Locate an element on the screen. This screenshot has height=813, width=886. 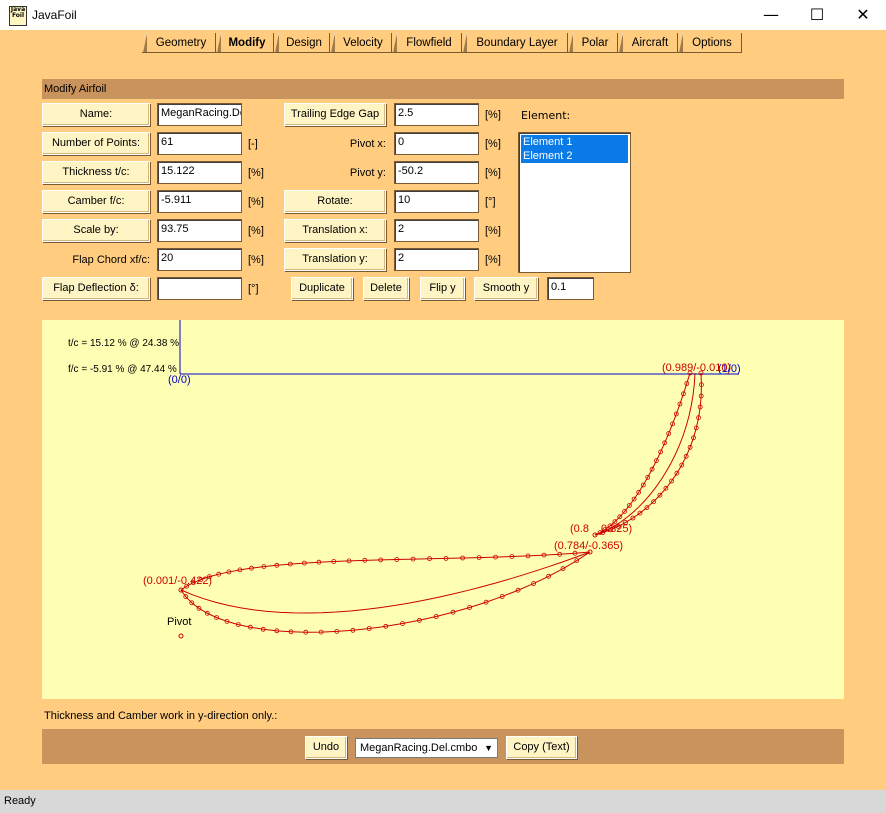
flap-deflection-field is located at coordinates (199, 288).